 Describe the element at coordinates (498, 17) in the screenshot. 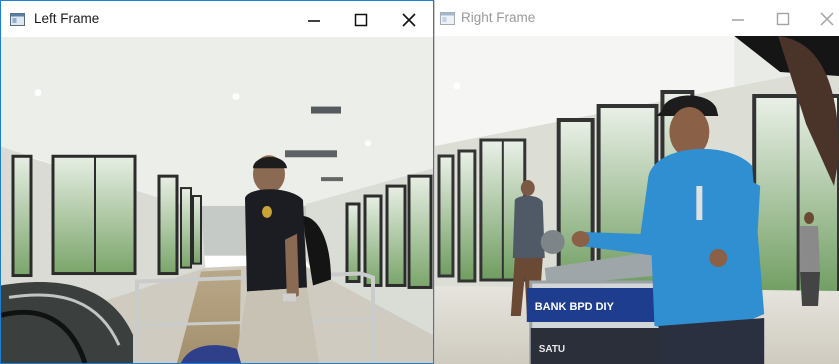

I see `right-window-title: Right Frame` at that location.